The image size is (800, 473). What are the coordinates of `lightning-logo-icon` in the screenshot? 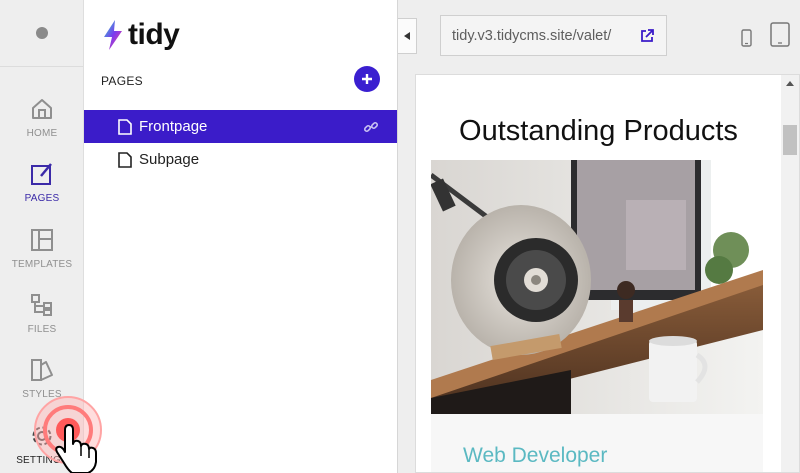 It's located at (113, 35).